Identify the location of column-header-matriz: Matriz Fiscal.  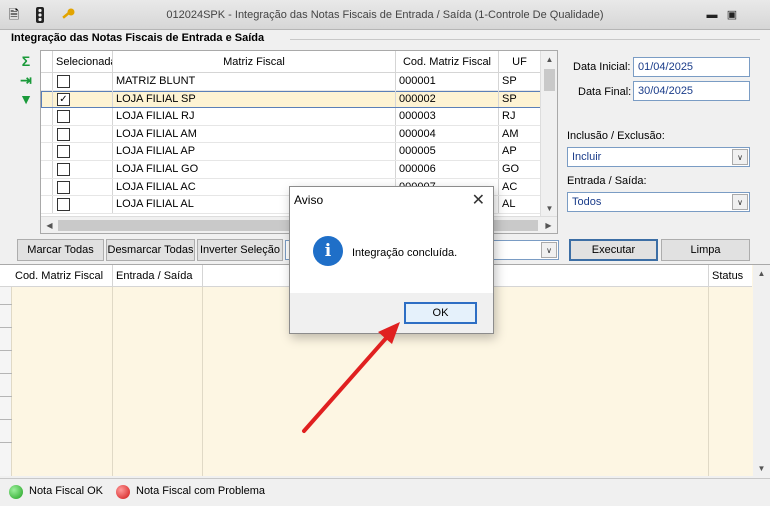
(254, 61).